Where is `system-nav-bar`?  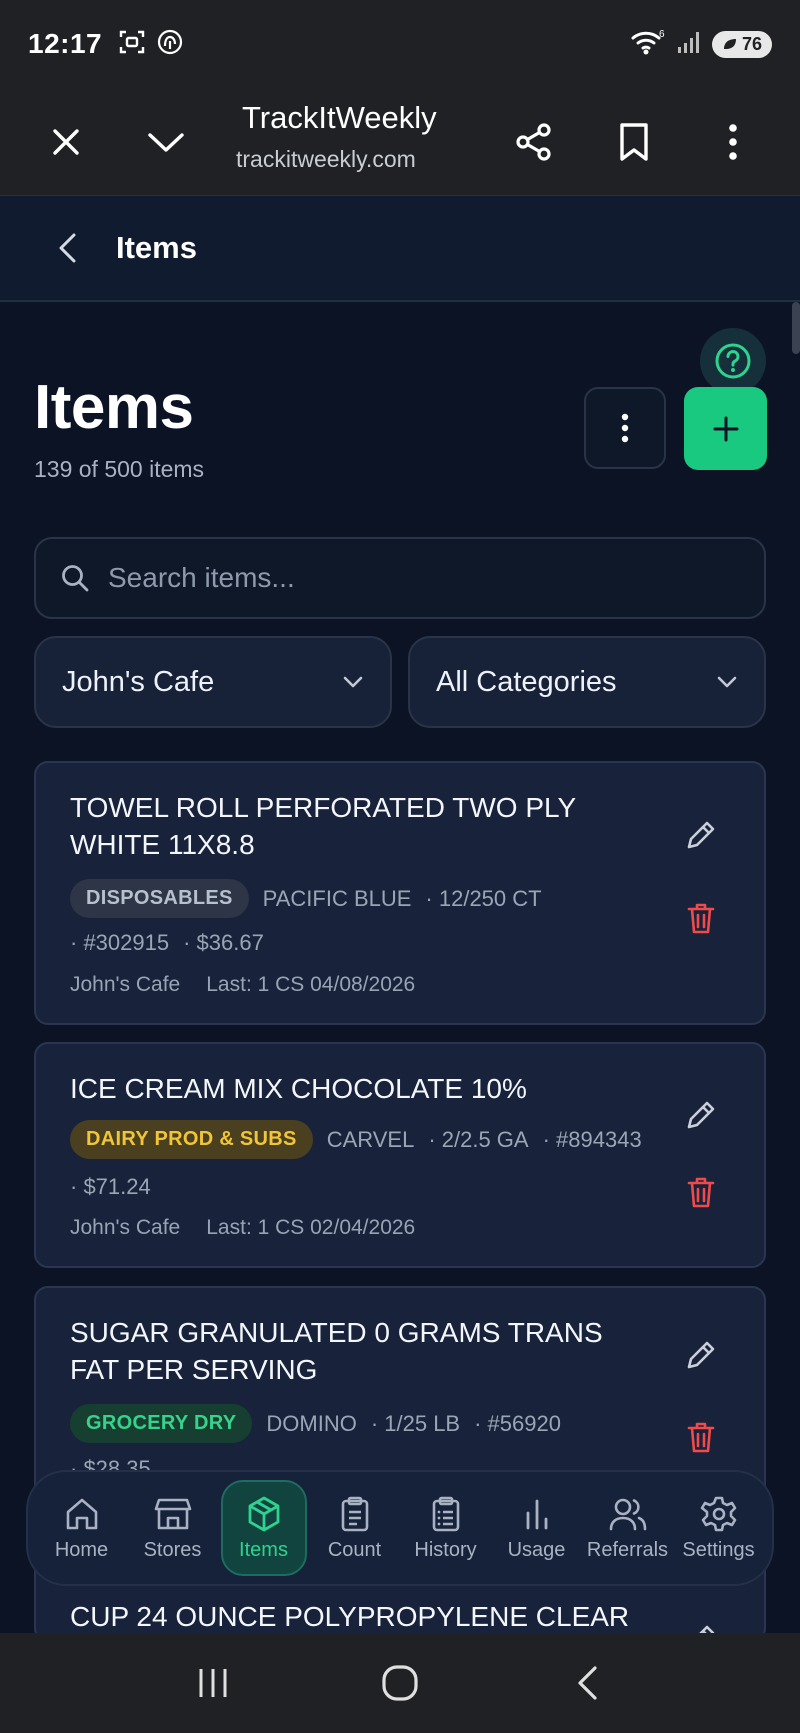
system-nav-bar is located at coordinates (400, 1683).